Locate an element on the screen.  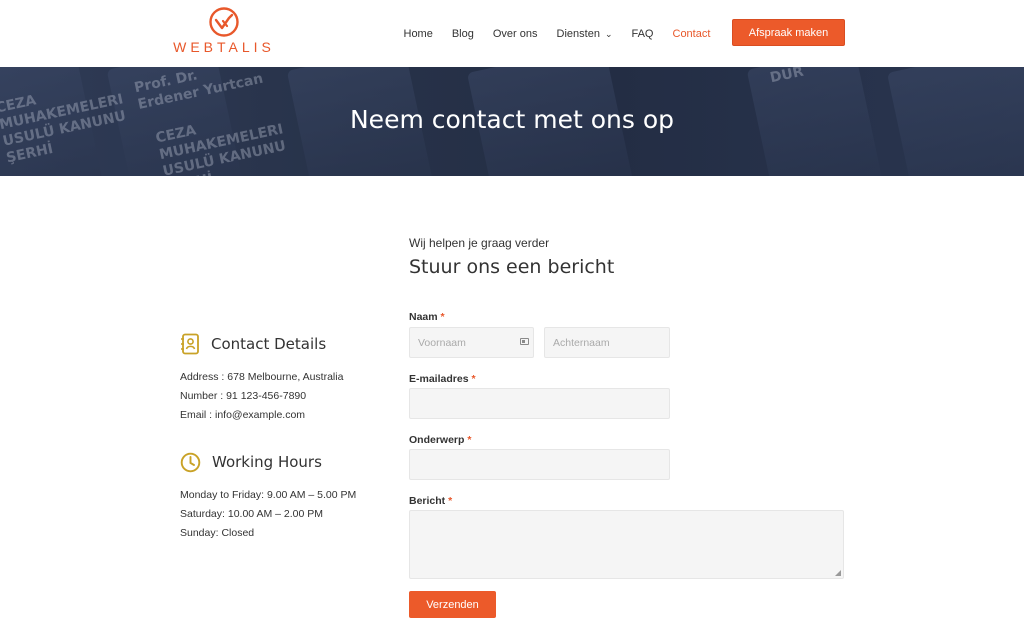
last-name-input: Achternaam is located at coordinates (607, 342).